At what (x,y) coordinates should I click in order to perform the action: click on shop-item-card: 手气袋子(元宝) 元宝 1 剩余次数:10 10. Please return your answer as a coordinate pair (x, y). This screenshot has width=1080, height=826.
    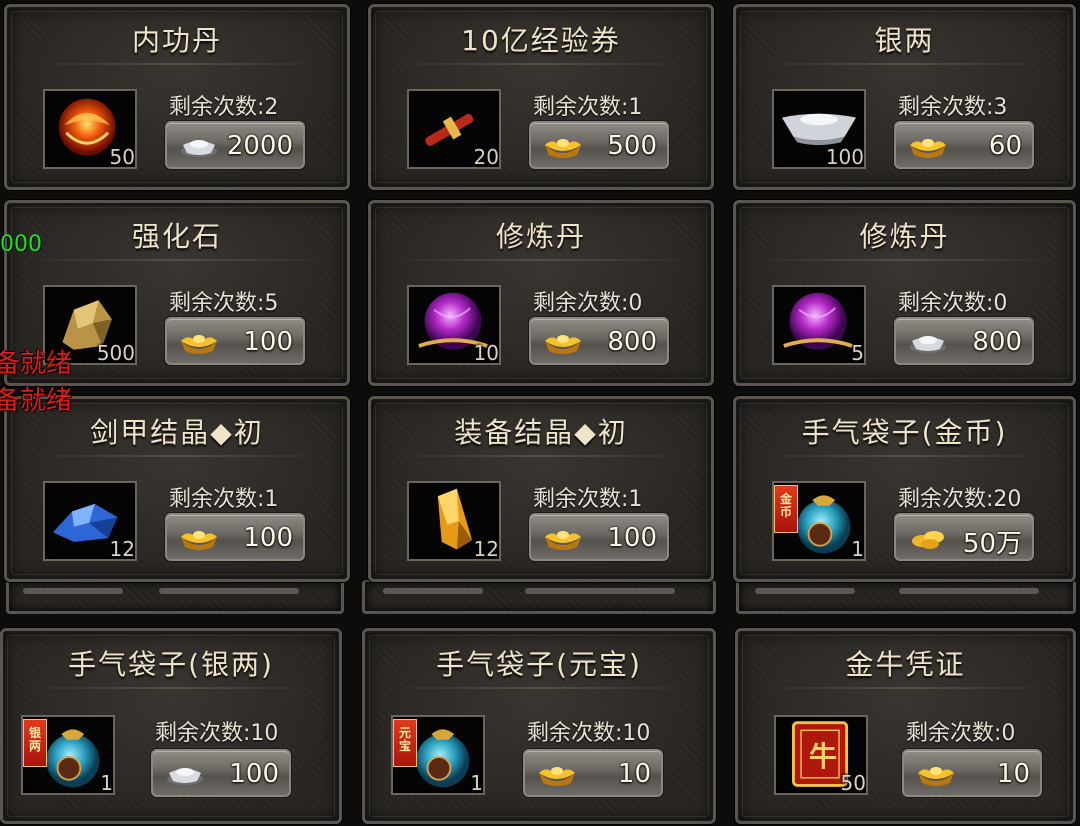
    Looking at the image, I should click on (539, 726).